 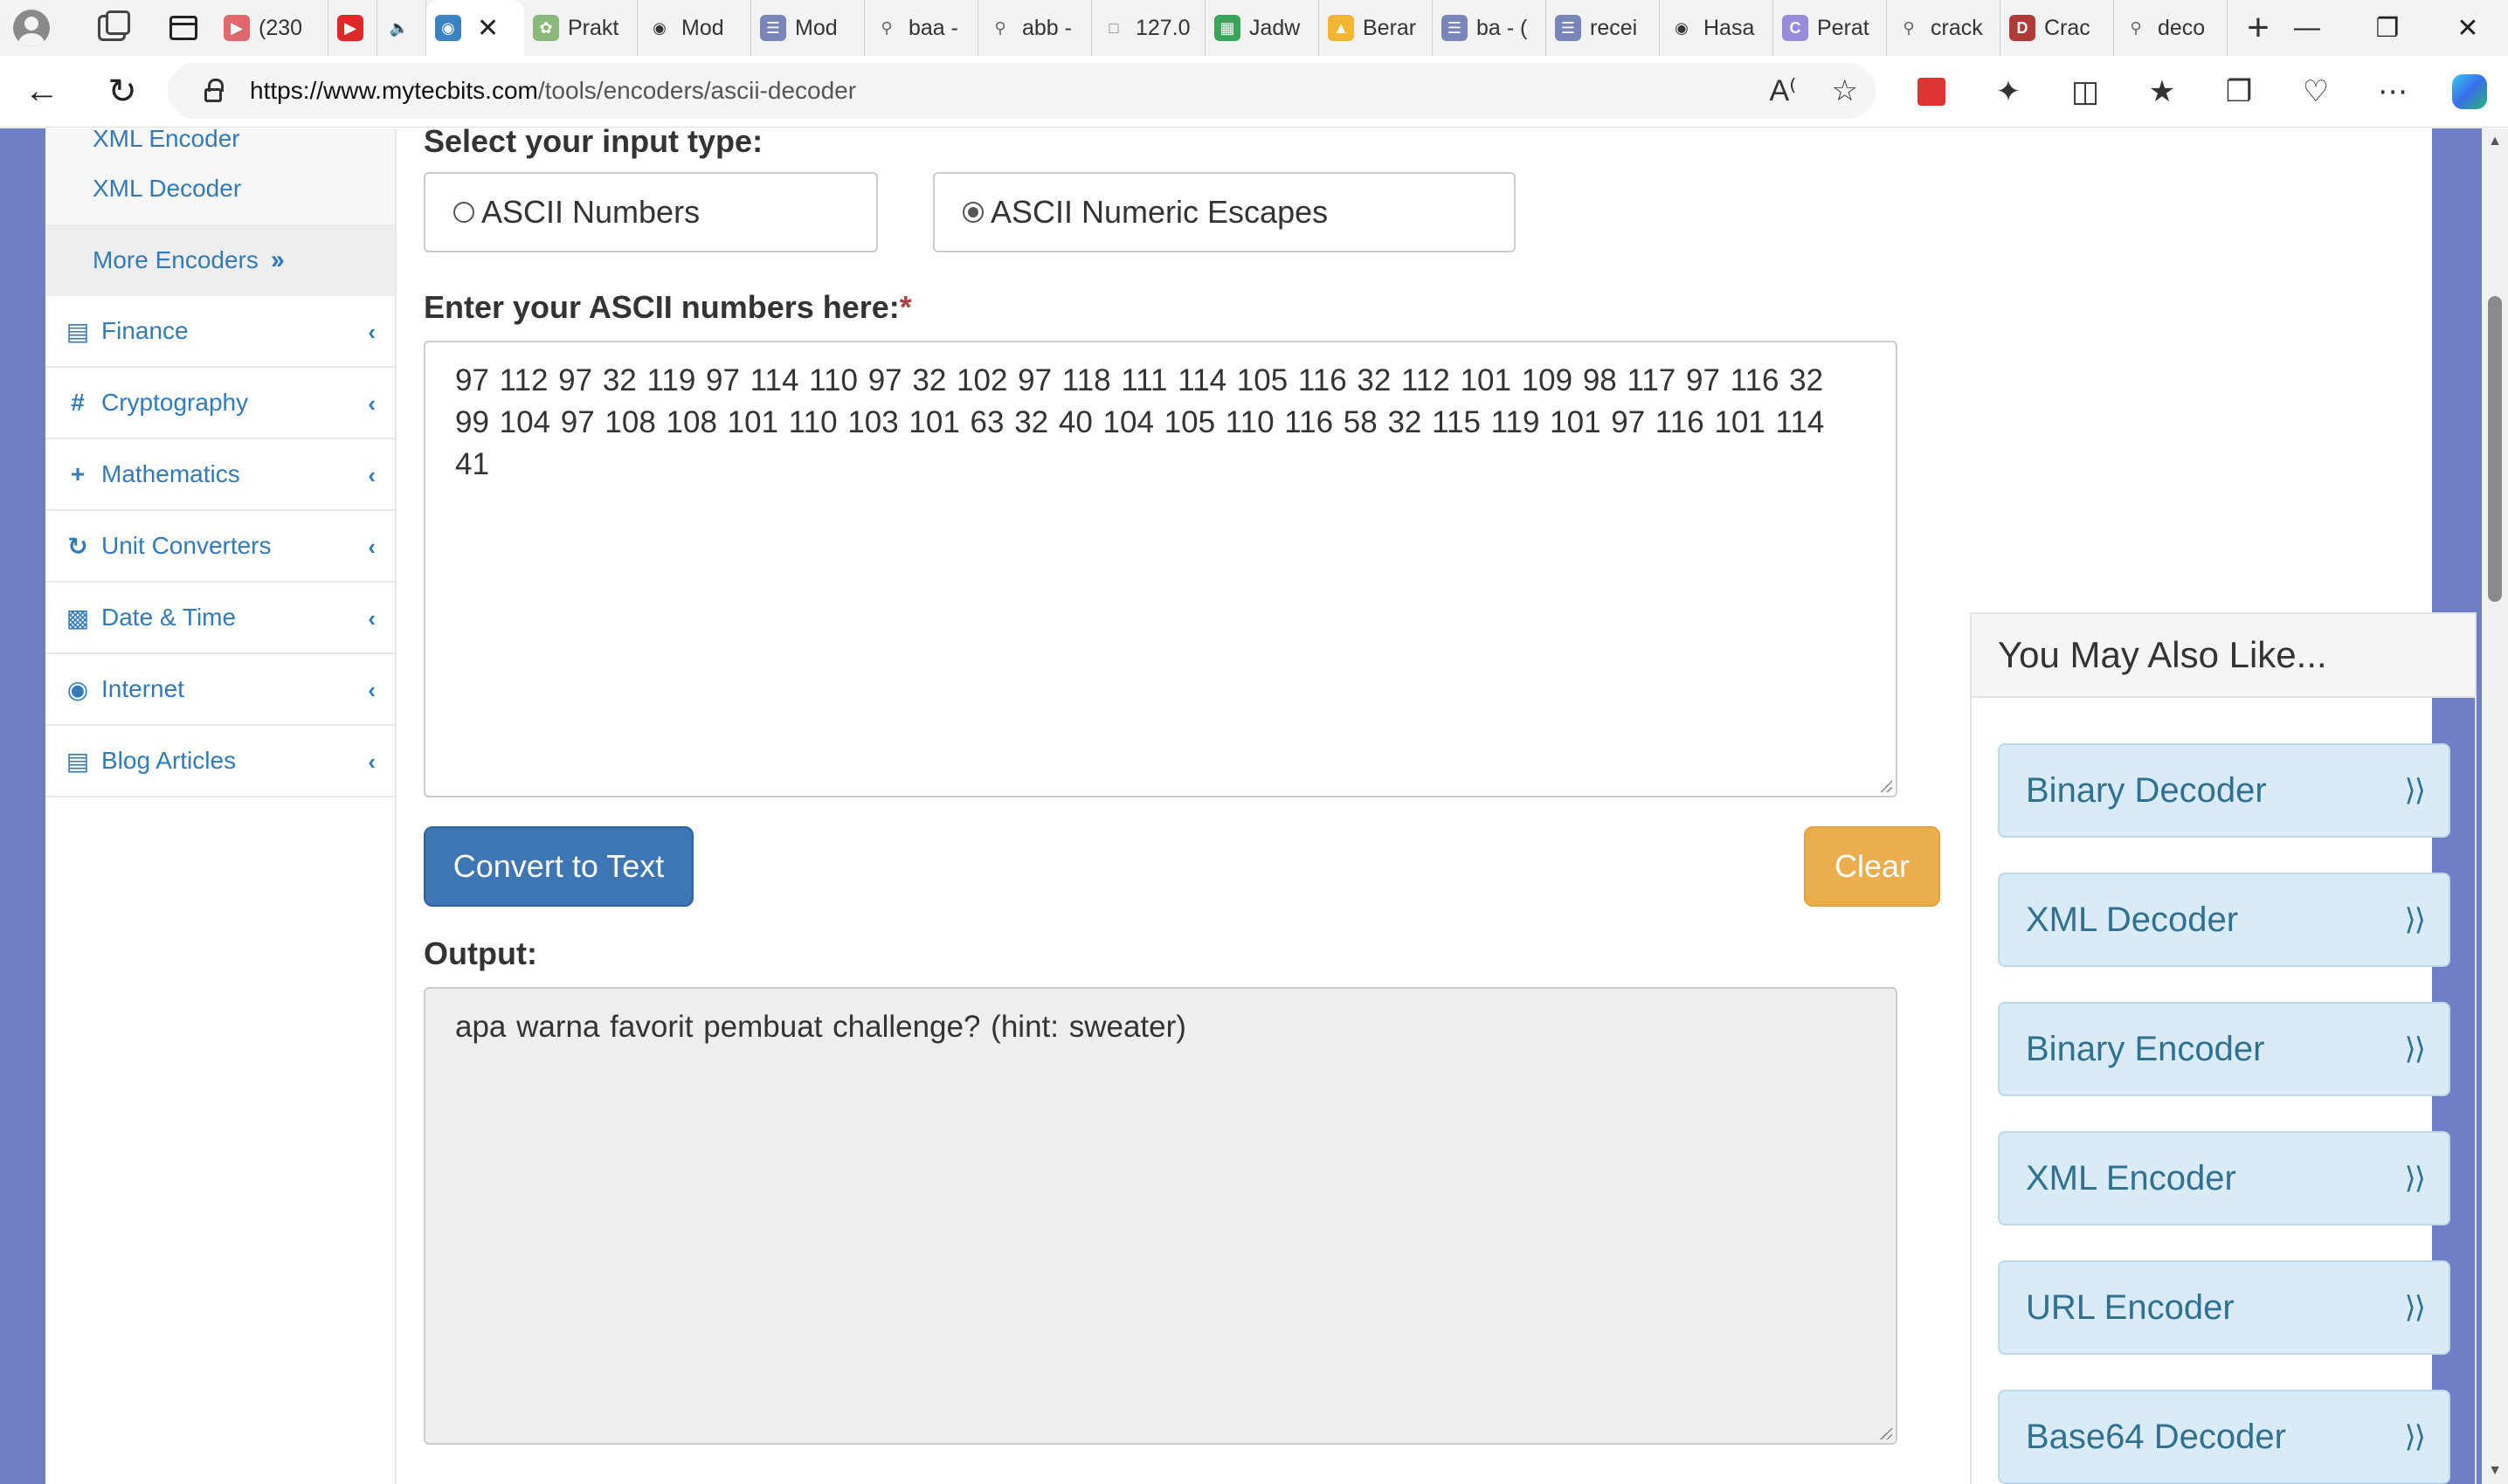 I want to click on browser-tab: C Perat, so click(x=1830, y=28).